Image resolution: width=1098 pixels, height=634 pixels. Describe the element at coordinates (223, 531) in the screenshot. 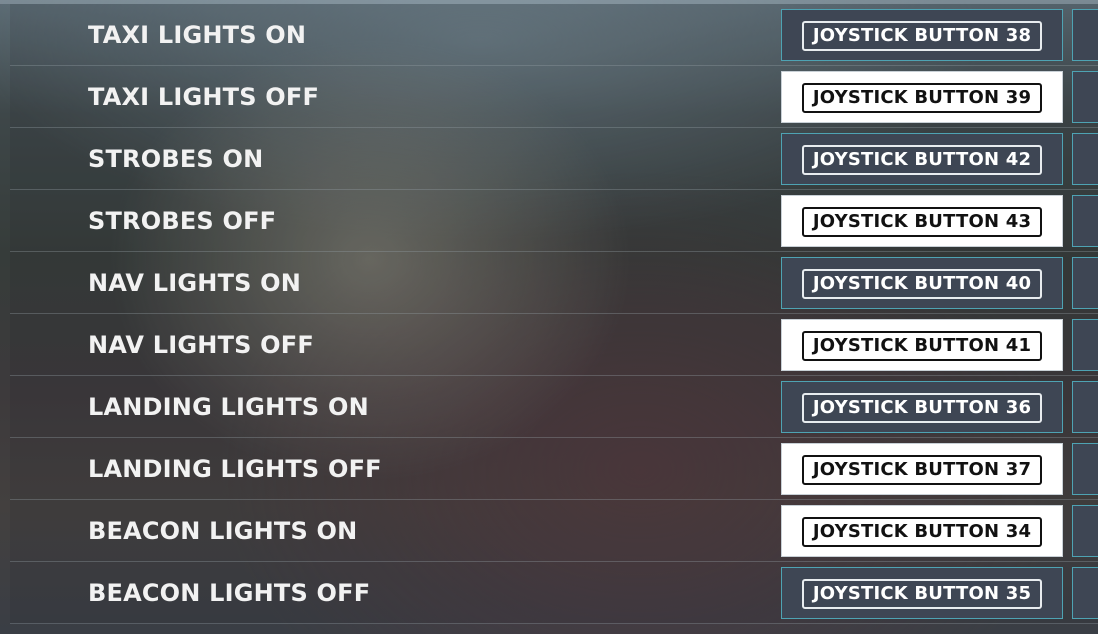

I see `action-label: BEACON LIGHTS ON` at that location.